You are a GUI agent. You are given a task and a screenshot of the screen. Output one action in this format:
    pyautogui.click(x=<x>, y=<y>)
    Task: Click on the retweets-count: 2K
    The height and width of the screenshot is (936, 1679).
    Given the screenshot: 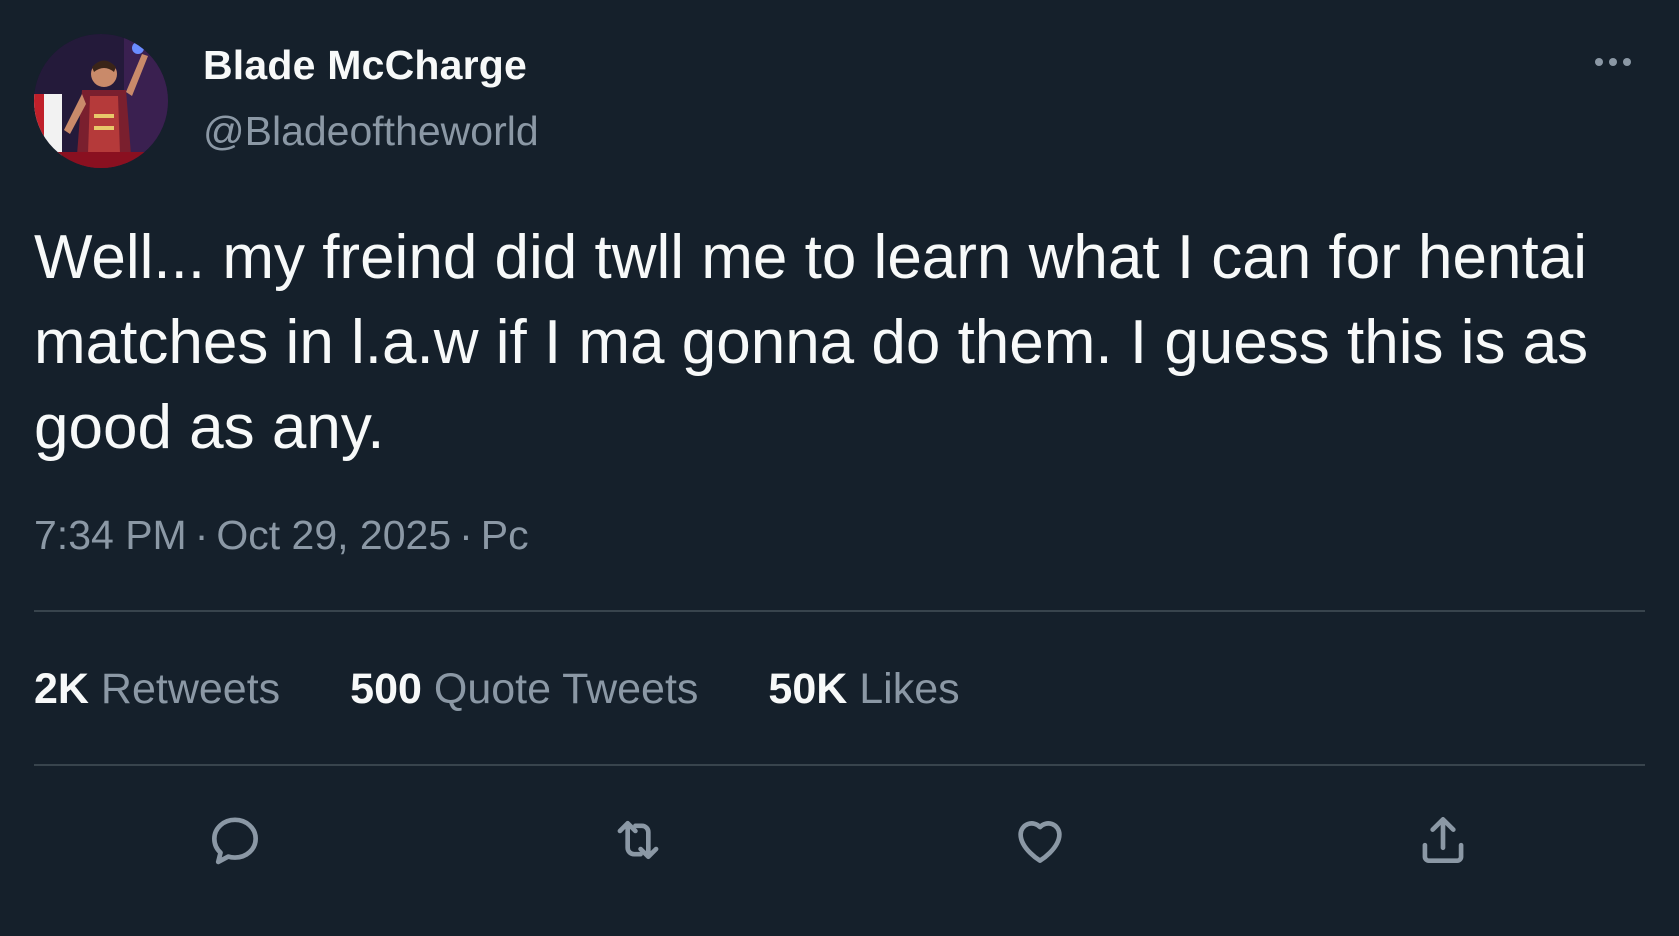 What is the action you would take?
    pyautogui.click(x=61, y=689)
    